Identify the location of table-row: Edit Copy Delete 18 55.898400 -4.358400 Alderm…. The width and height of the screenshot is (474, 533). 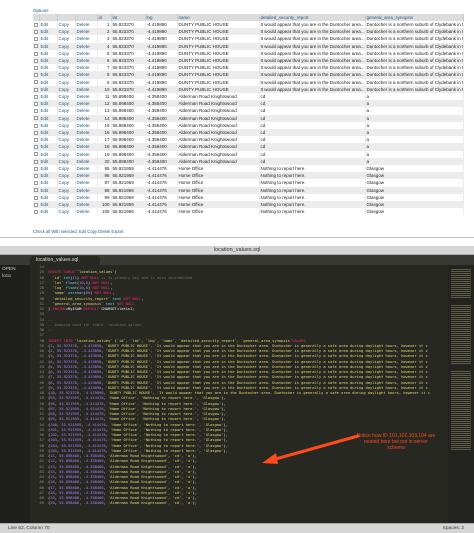
(248, 147).